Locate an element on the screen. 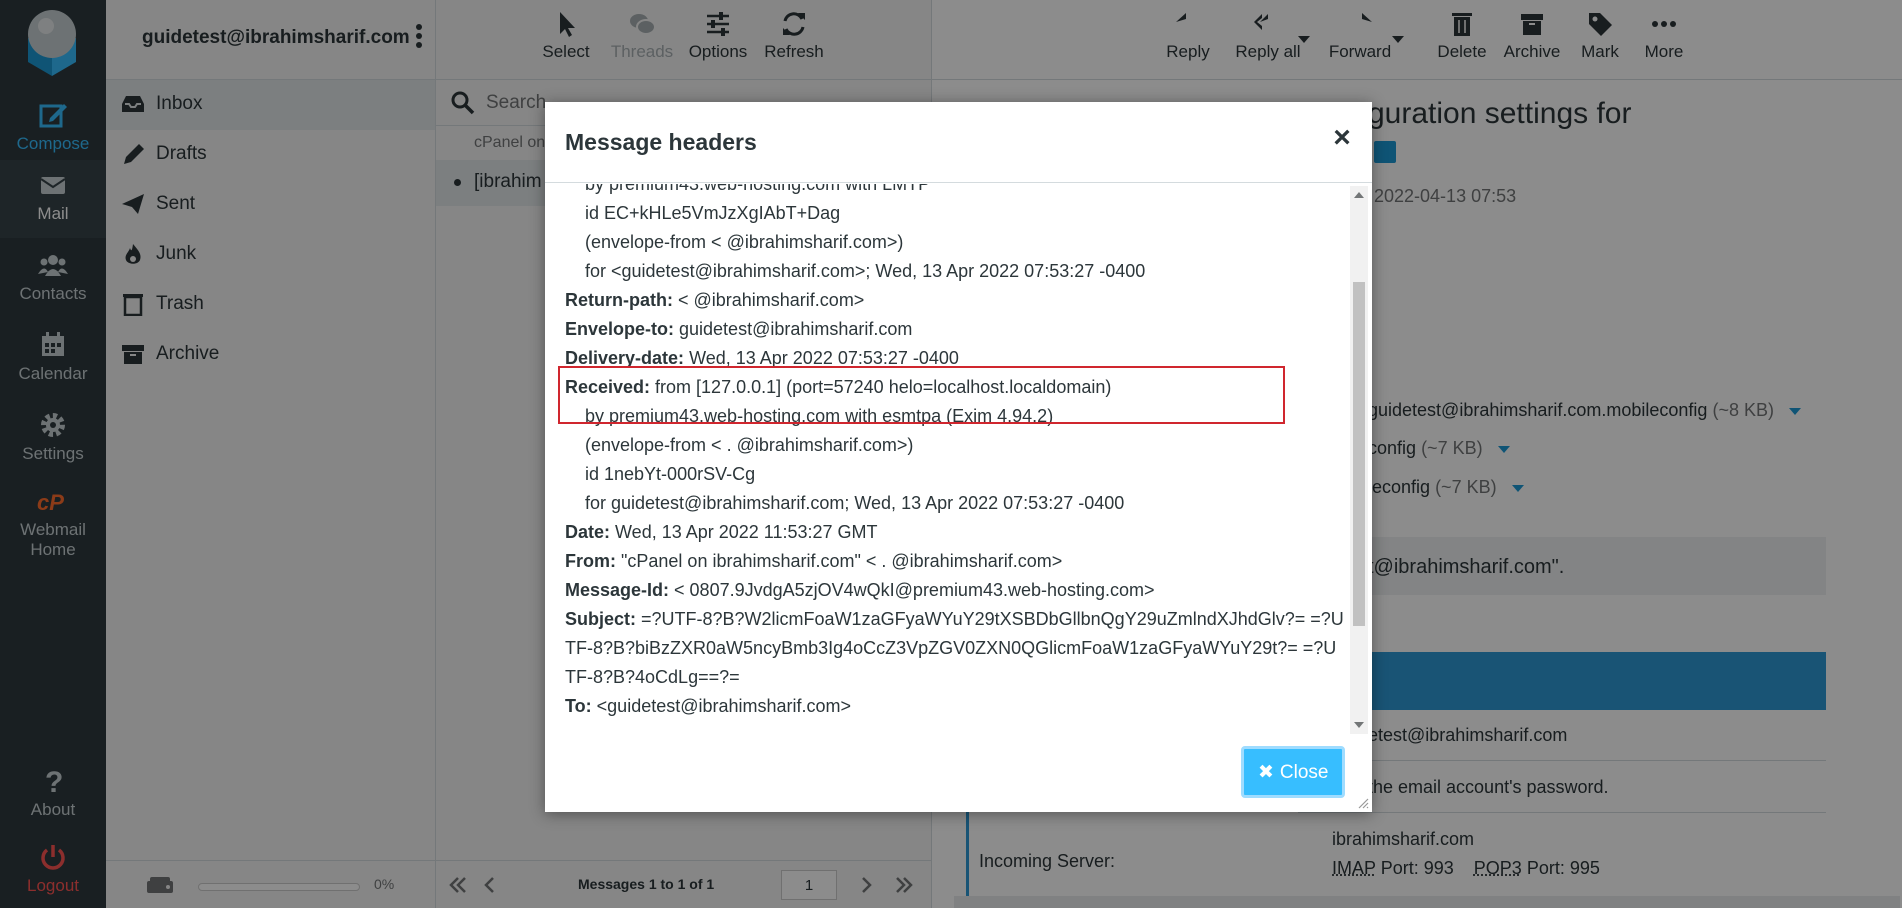  close-button: ✖ Close is located at coordinates (1293, 772).